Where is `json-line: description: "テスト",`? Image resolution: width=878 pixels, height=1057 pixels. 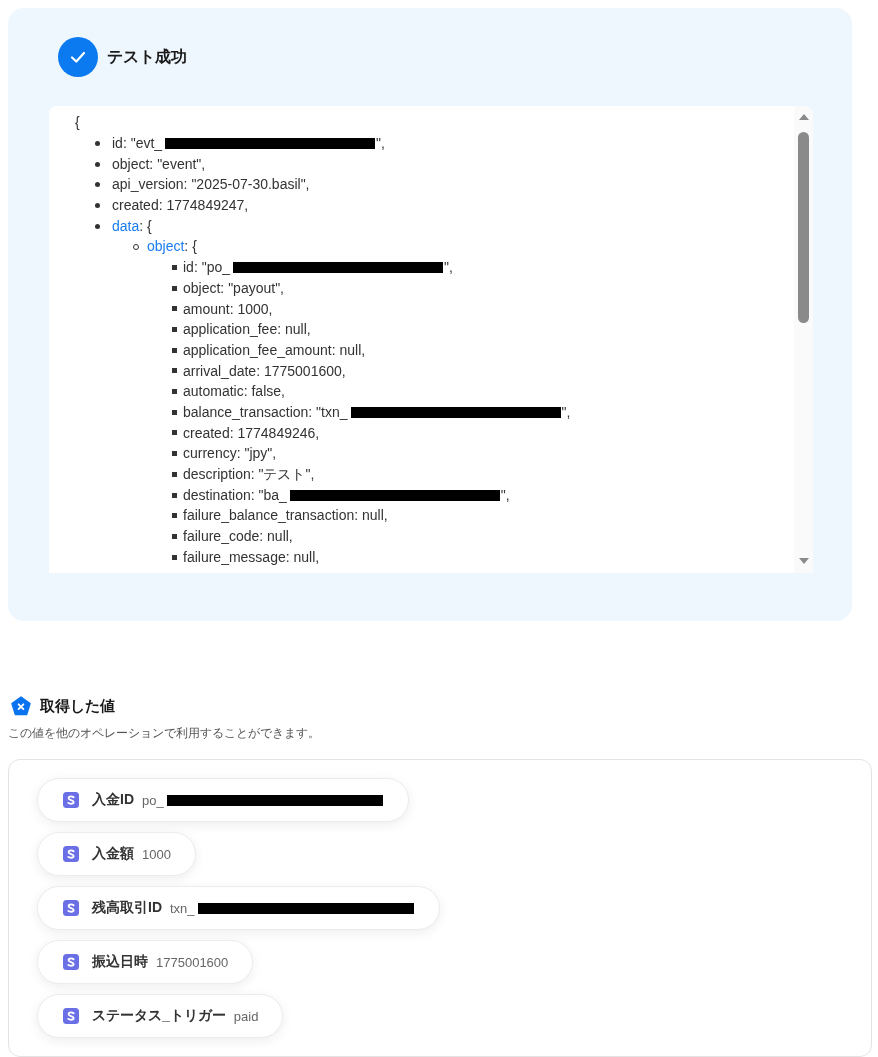 json-line: description: "テスト", is located at coordinates (249, 474).